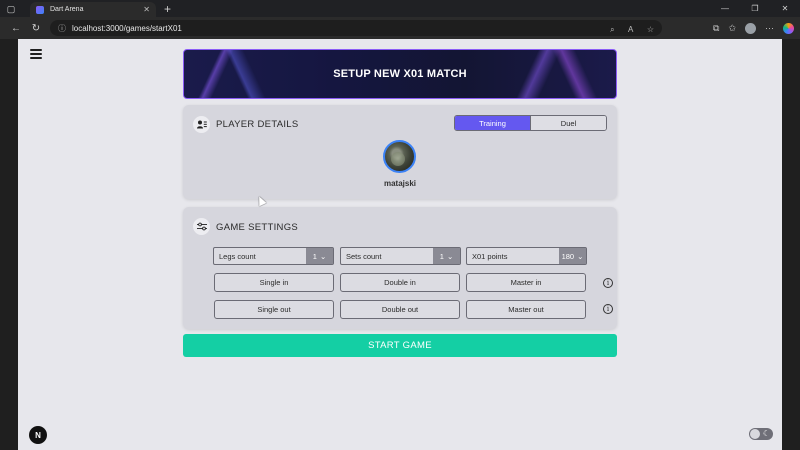  Describe the element at coordinates (146, 9) in the screenshot. I see `tab-close-icon: ✕` at that location.